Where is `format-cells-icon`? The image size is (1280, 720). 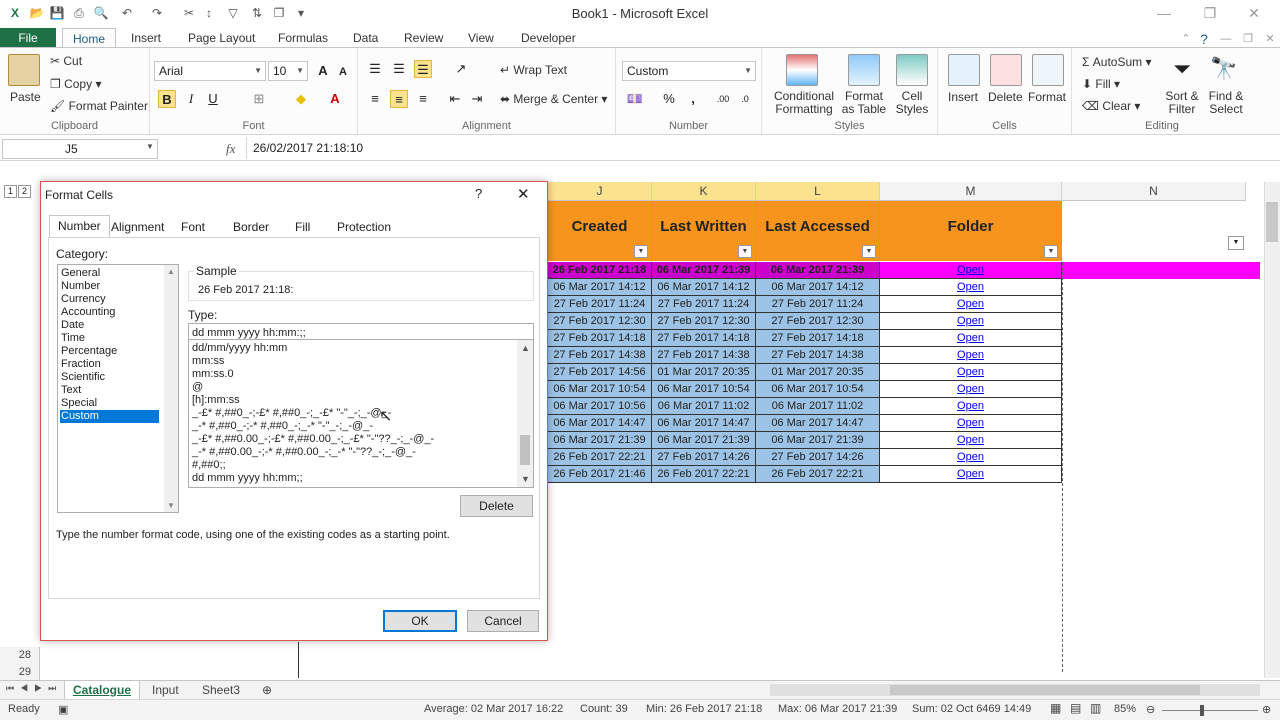
format-cells-icon is located at coordinates (1048, 70).